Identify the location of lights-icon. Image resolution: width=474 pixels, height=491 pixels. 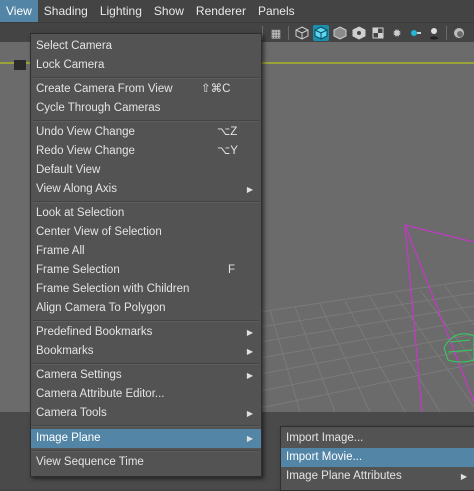
(415, 33).